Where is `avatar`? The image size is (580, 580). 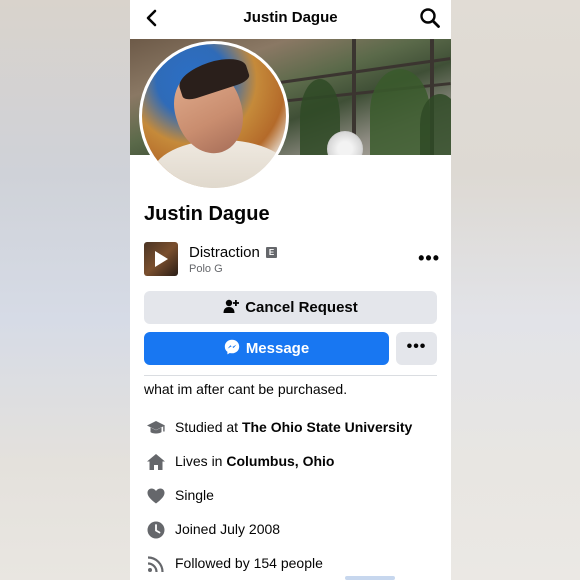
avatar is located at coordinates (214, 116).